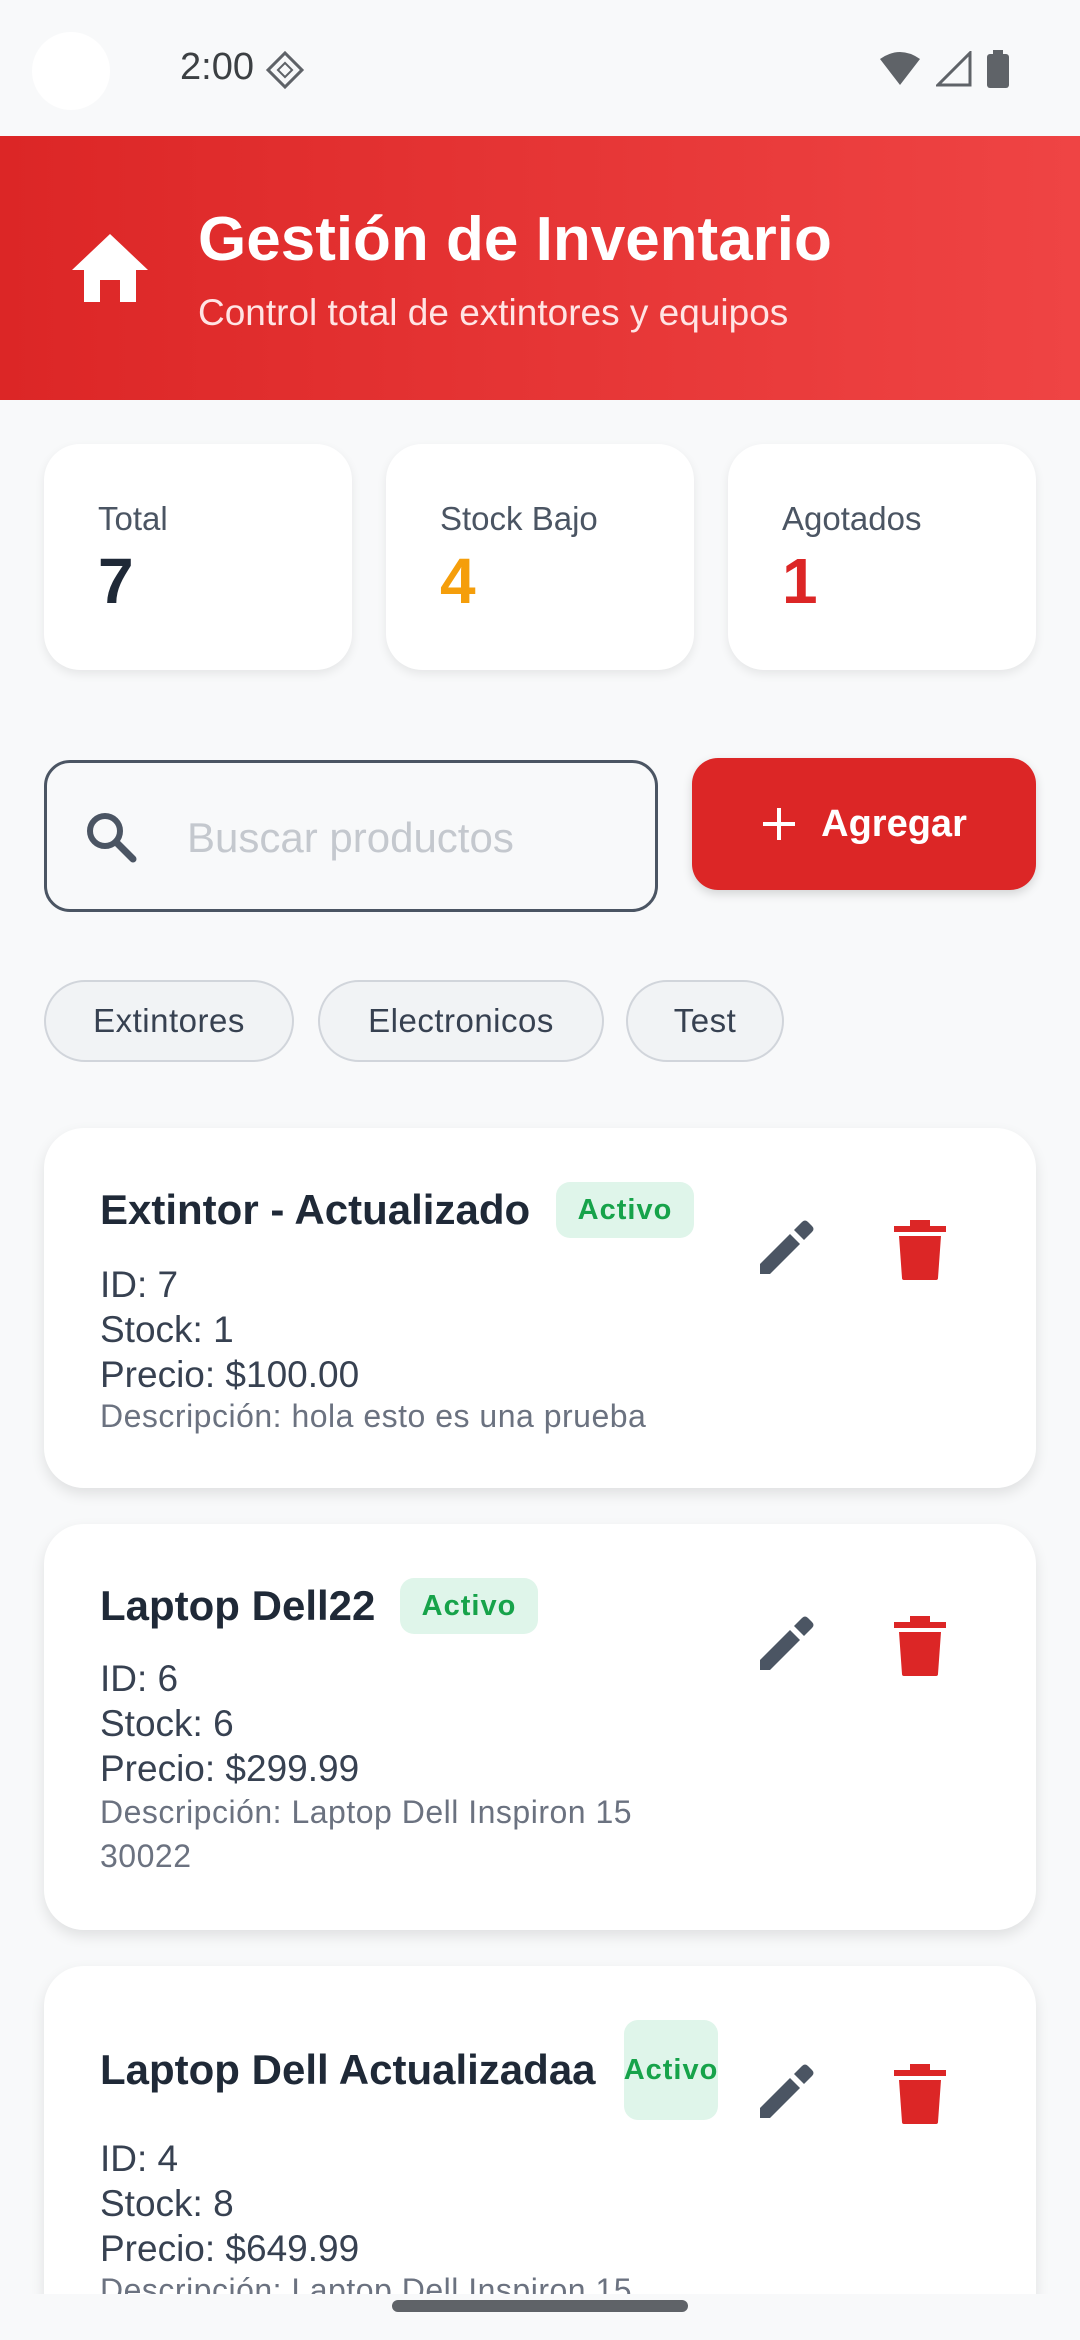 This screenshot has height=2340, width=1080. I want to click on stat-value: 1, so click(800, 581).